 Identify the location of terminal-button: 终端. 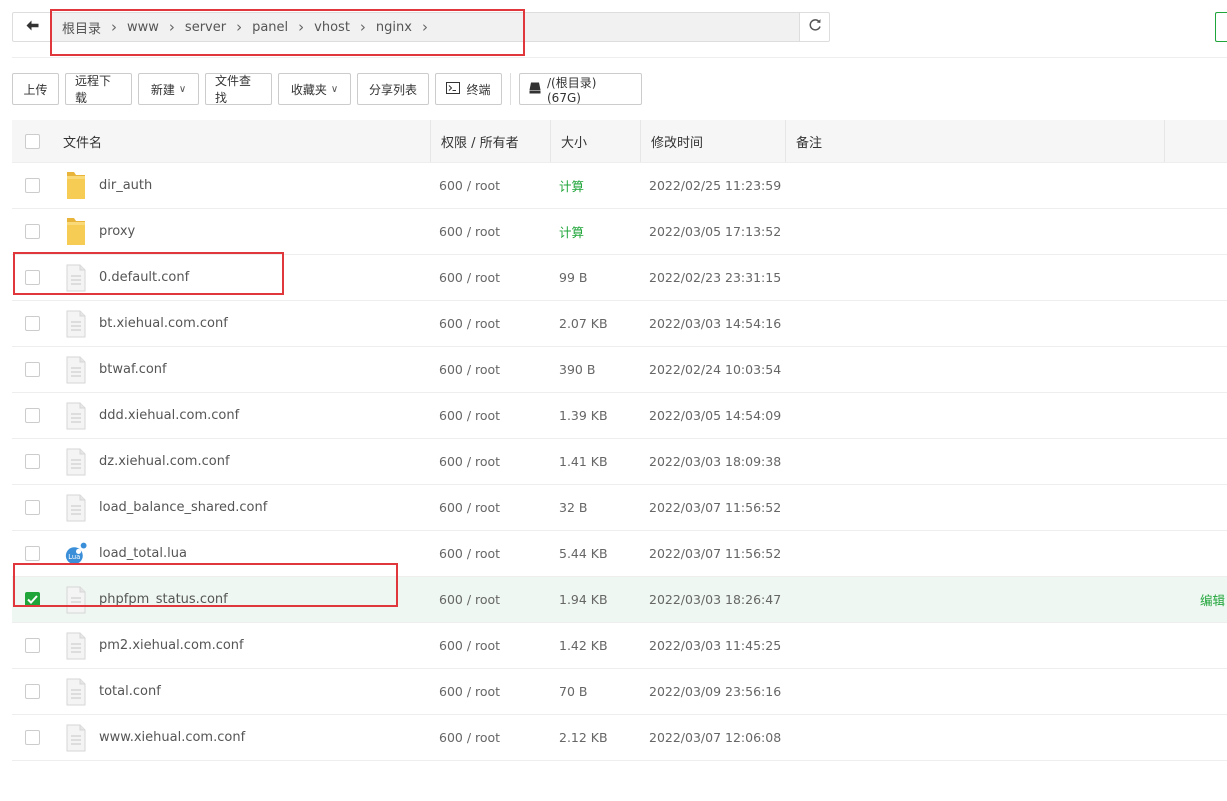
(468, 89).